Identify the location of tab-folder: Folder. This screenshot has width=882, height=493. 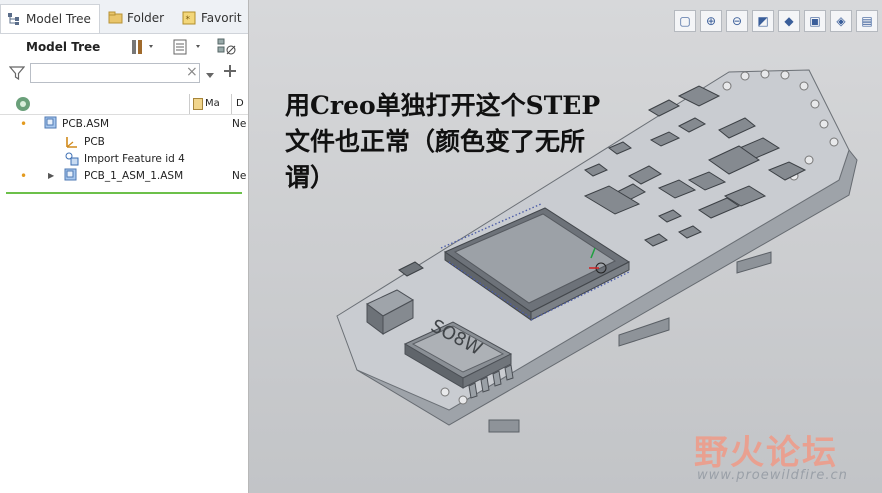
(137, 18).